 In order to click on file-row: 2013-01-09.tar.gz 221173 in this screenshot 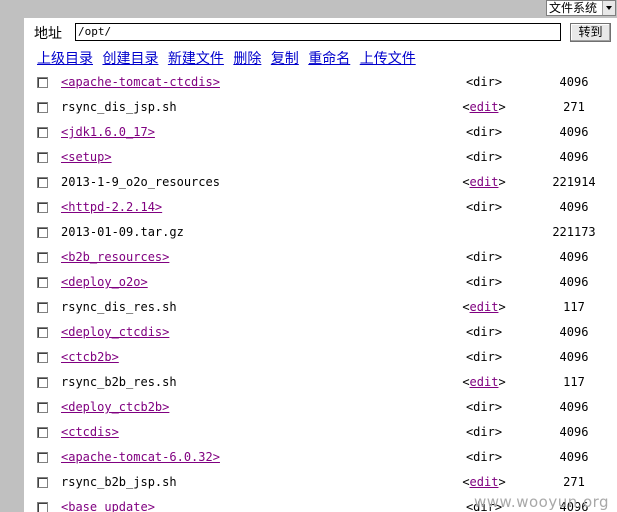, I will do `click(320, 232)`.